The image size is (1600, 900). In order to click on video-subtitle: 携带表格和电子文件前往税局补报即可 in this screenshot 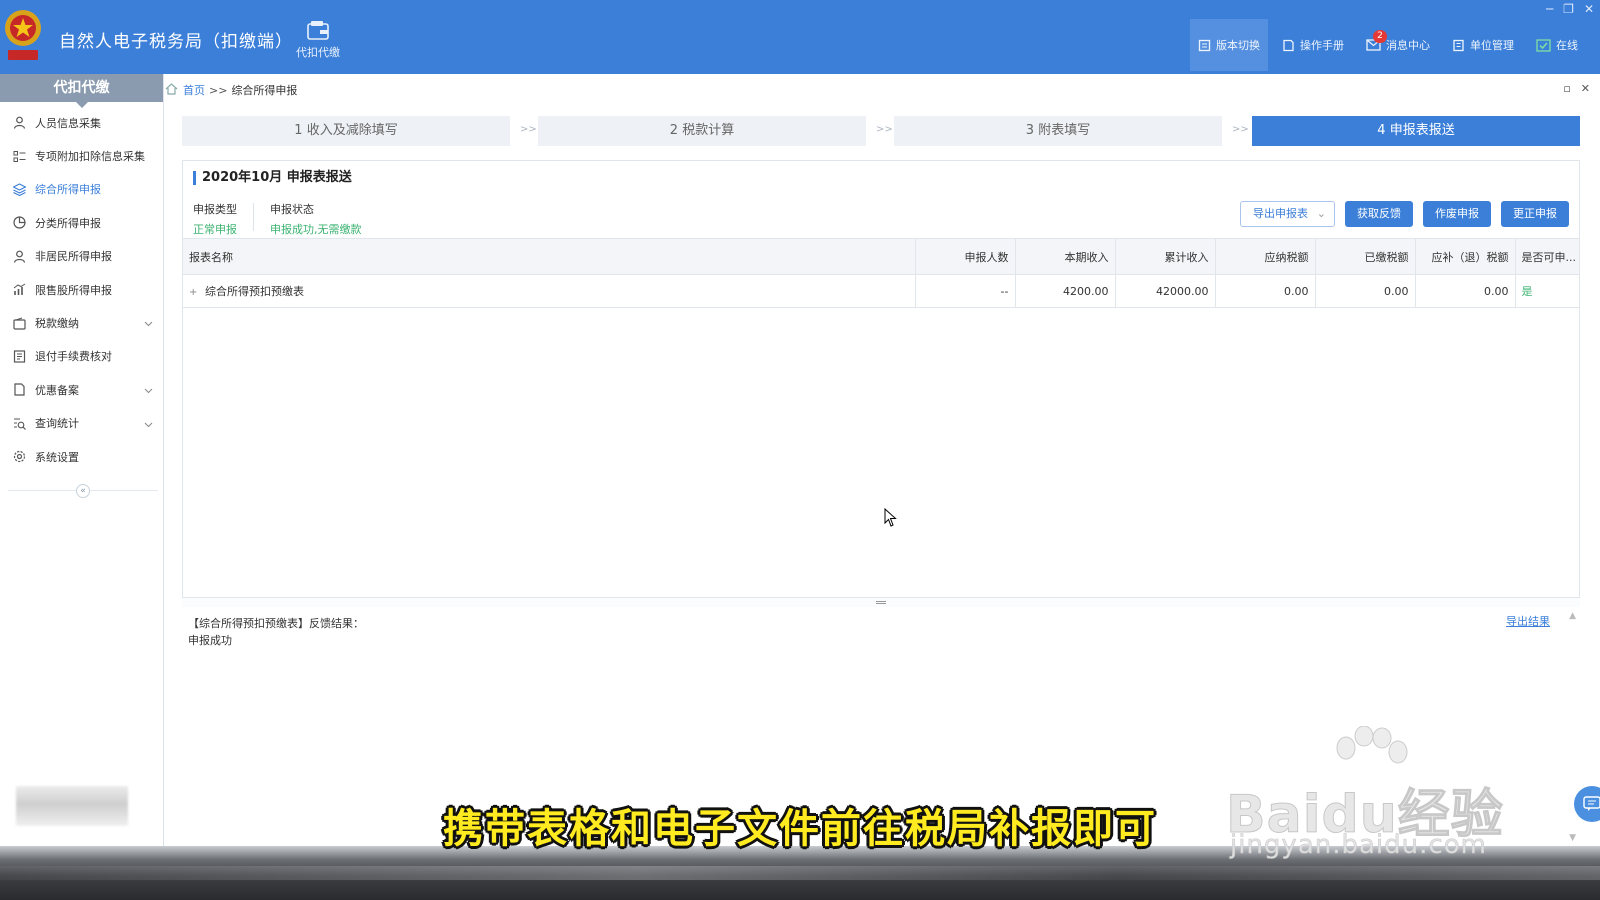, I will do `click(800, 829)`.